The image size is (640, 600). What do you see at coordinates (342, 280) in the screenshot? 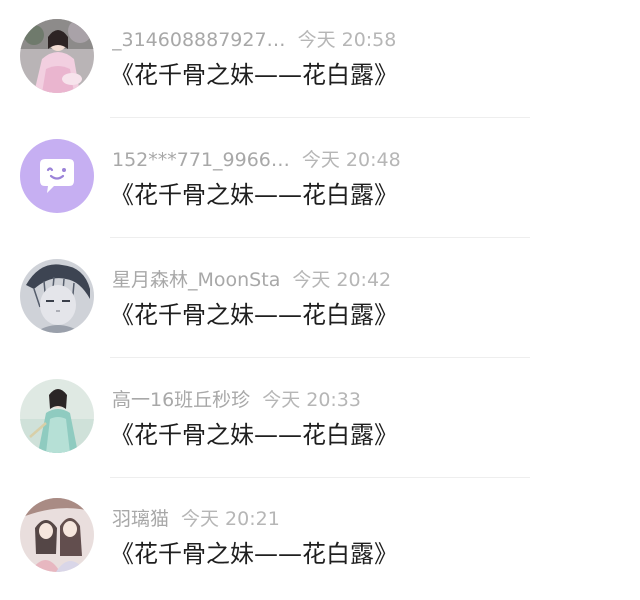
I see `timestamp: 今天 20:42` at bounding box center [342, 280].